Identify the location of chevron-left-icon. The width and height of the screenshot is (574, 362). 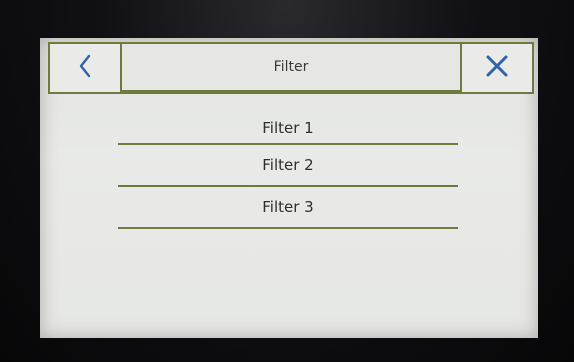
(85, 68).